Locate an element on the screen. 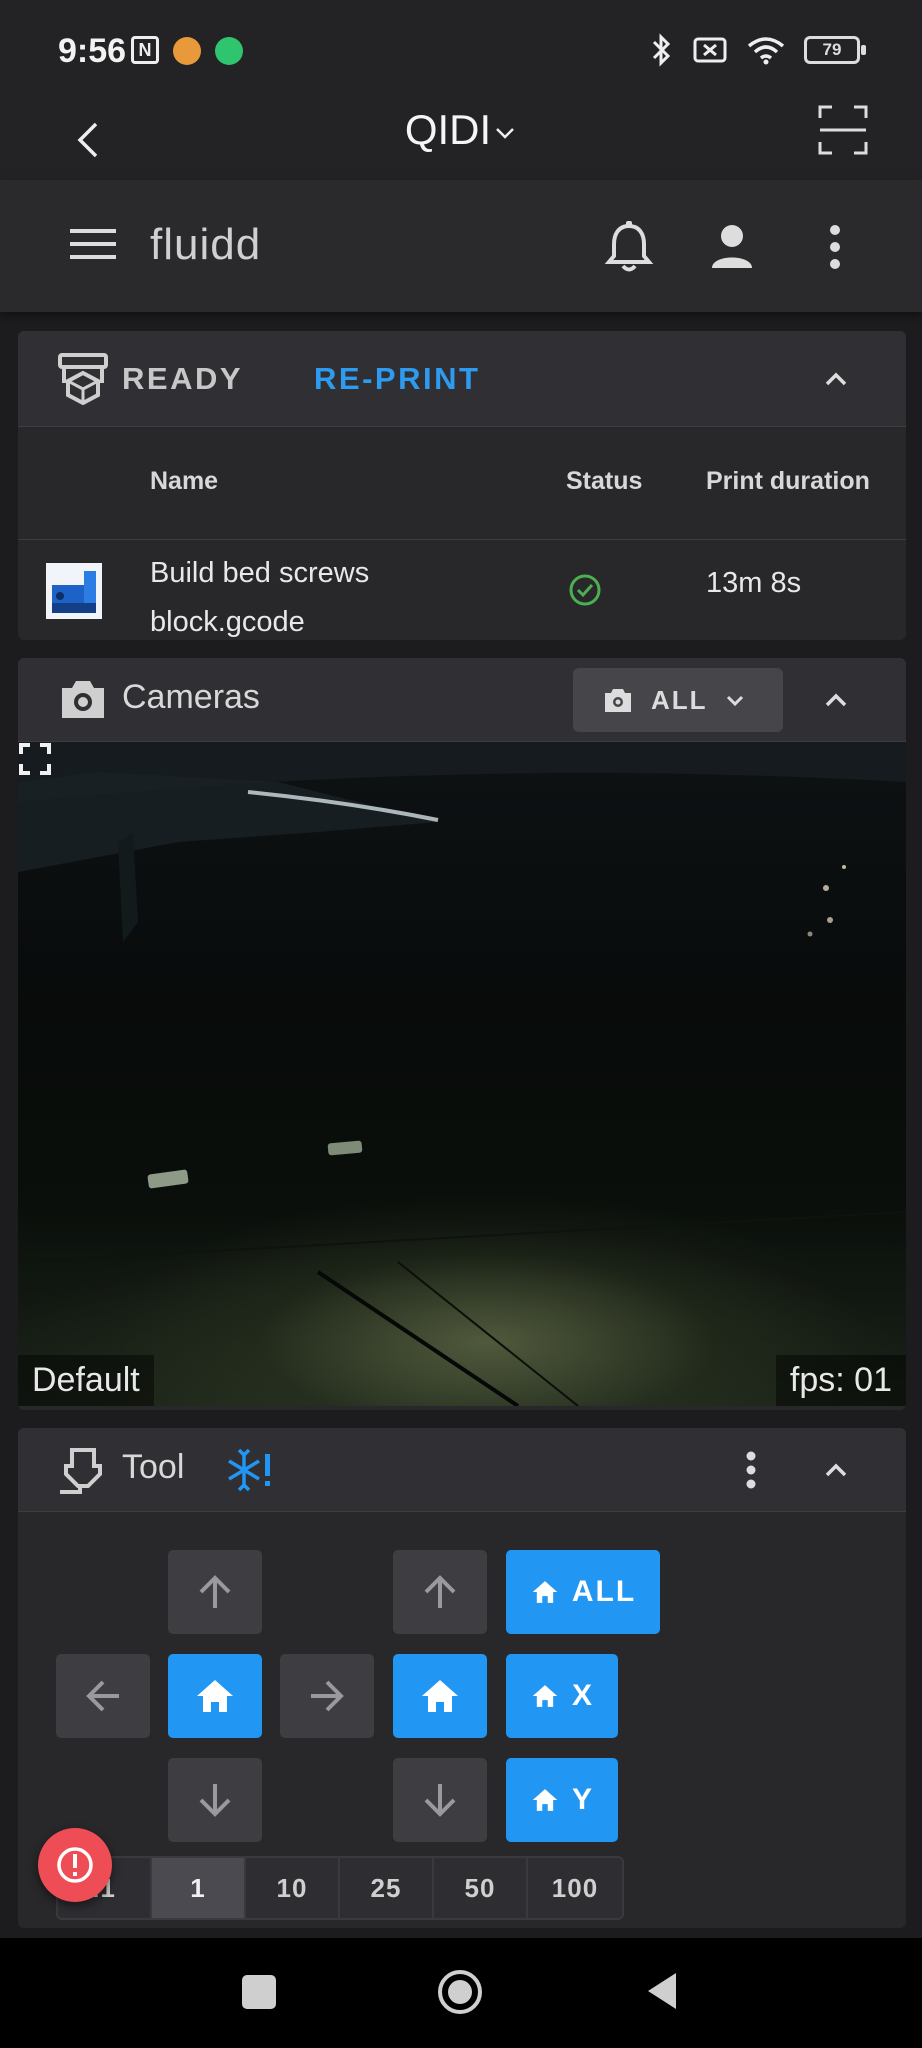 The height and width of the screenshot is (2048, 922). jog-z-plus-button is located at coordinates (440, 1592).